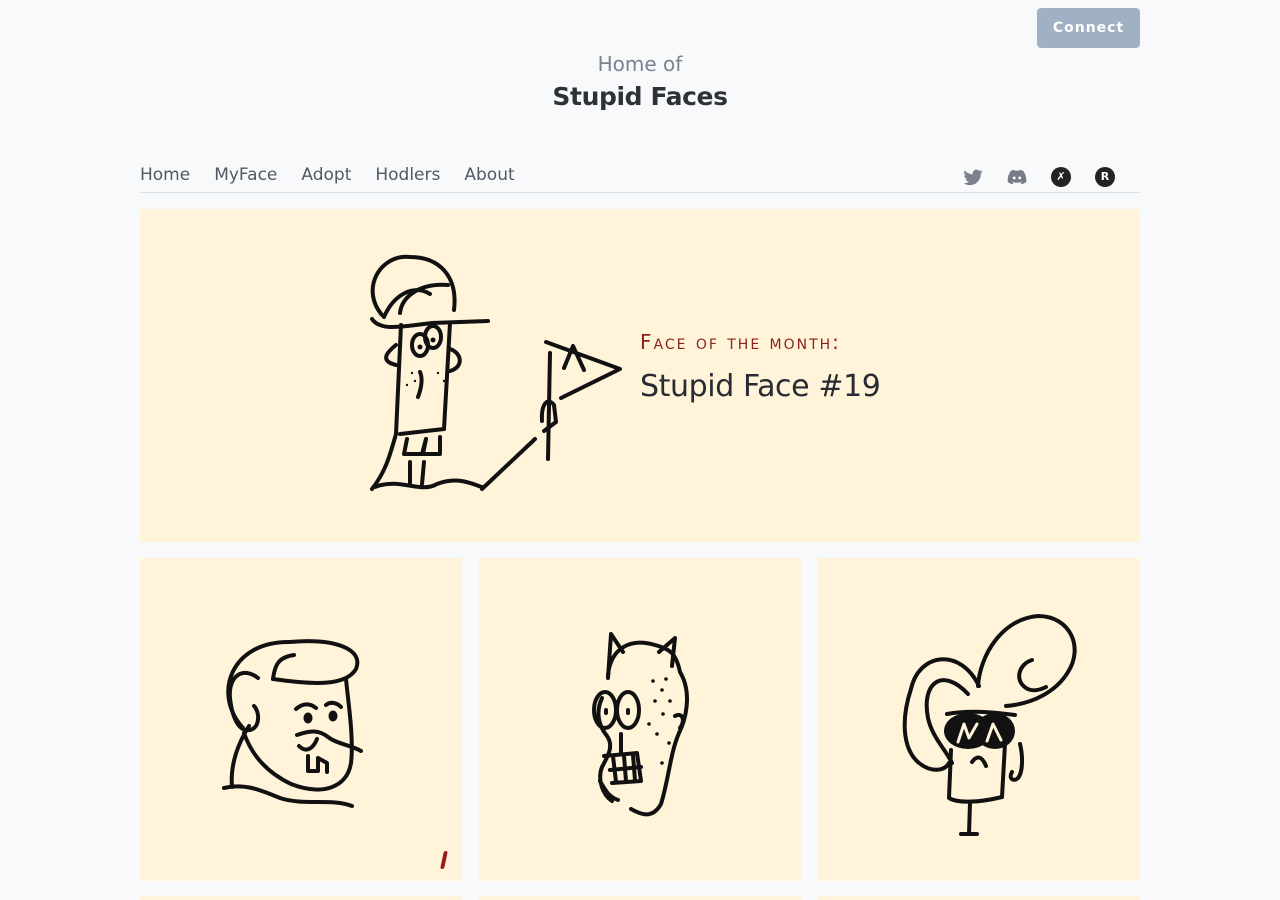 This screenshot has width=1280, height=900. I want to click on rarity-link: R, so click(1105, 177).